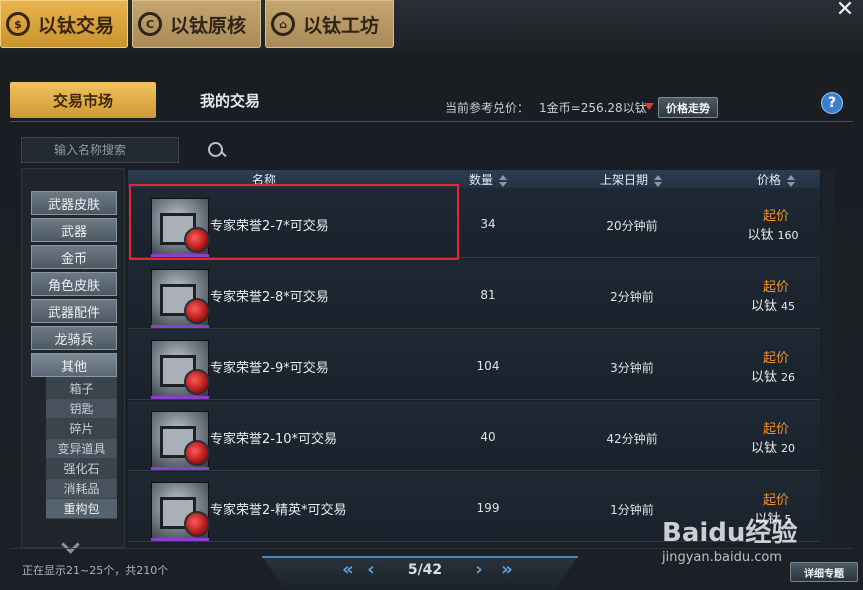 The image size is (863, 590). I want to click on header-name: 名称, so click(264, 179).